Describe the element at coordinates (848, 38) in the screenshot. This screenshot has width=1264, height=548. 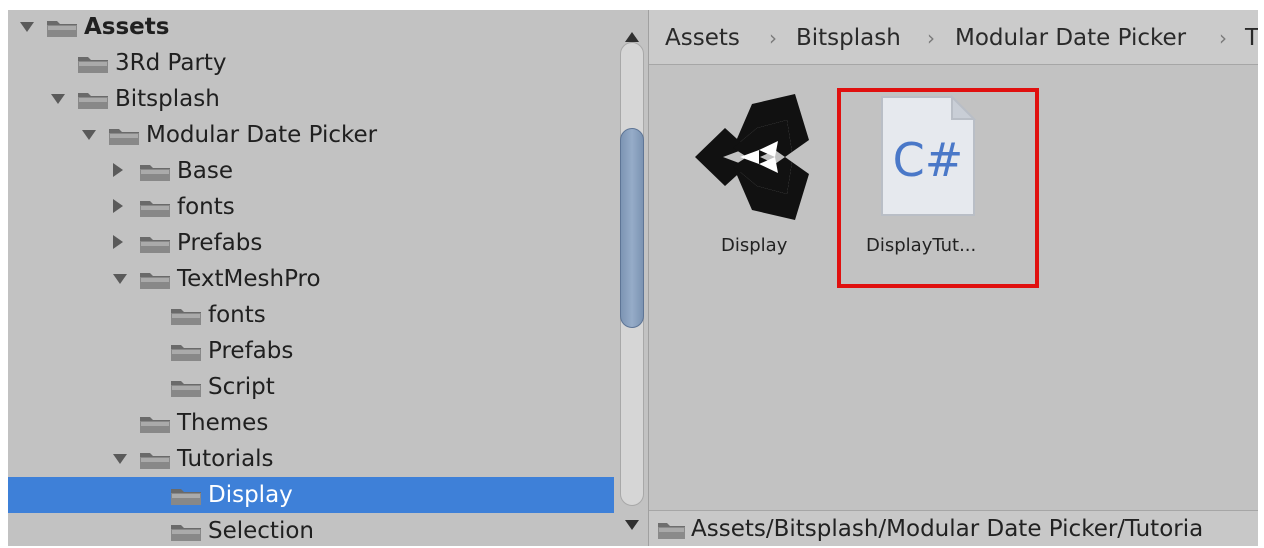
I see `breadcrumb-item-bitsplash: Bitsplash` at that location.